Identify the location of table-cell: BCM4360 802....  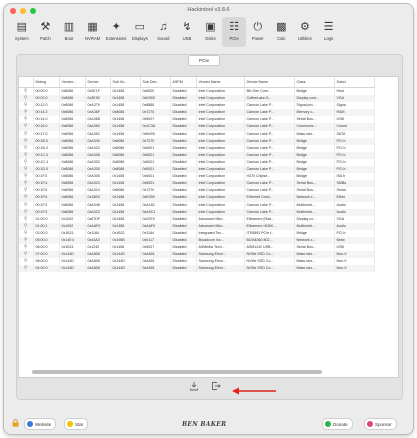
(269, 240).